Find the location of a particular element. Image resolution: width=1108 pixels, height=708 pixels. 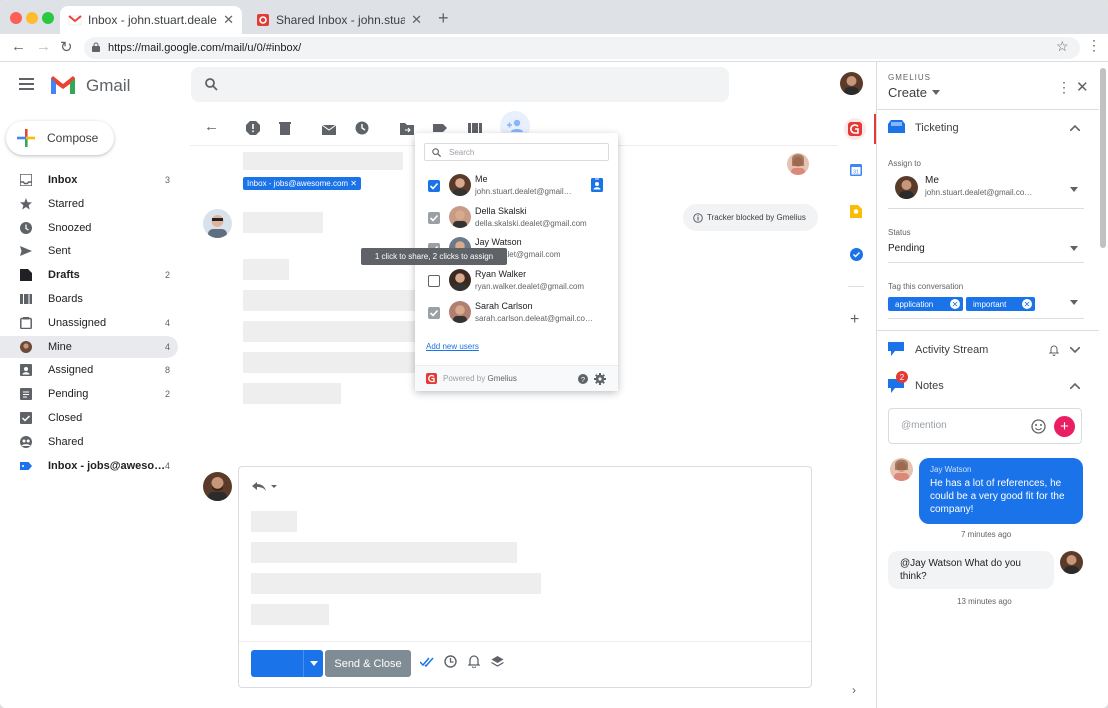

minimize-window-button is located at coordinates (32, 18).